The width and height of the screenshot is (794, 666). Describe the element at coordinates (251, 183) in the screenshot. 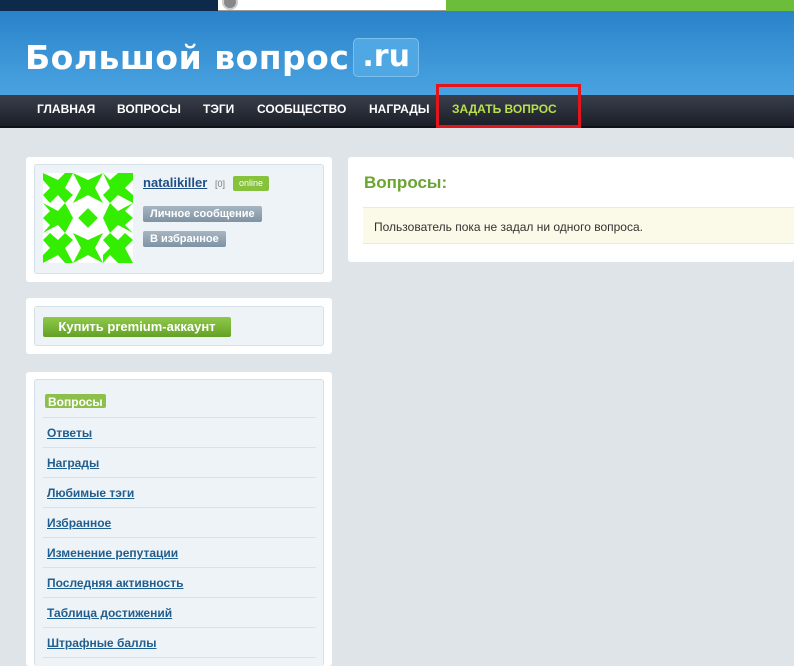

I see `online-badge: online` at that location.